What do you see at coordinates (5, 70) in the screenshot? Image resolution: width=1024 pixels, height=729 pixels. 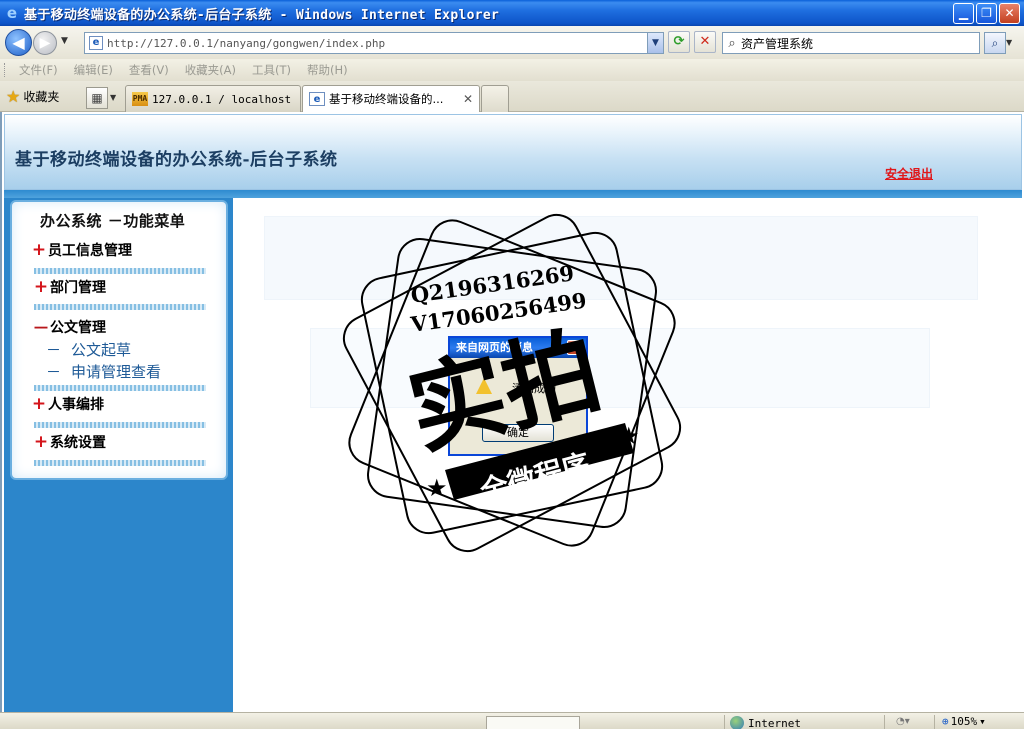 I see `toolbar-grip` at bounding box center [5, 70].